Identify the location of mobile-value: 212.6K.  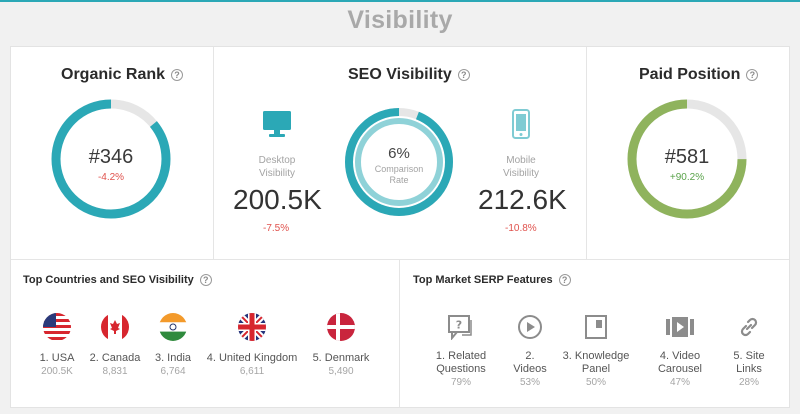
(522, 199).